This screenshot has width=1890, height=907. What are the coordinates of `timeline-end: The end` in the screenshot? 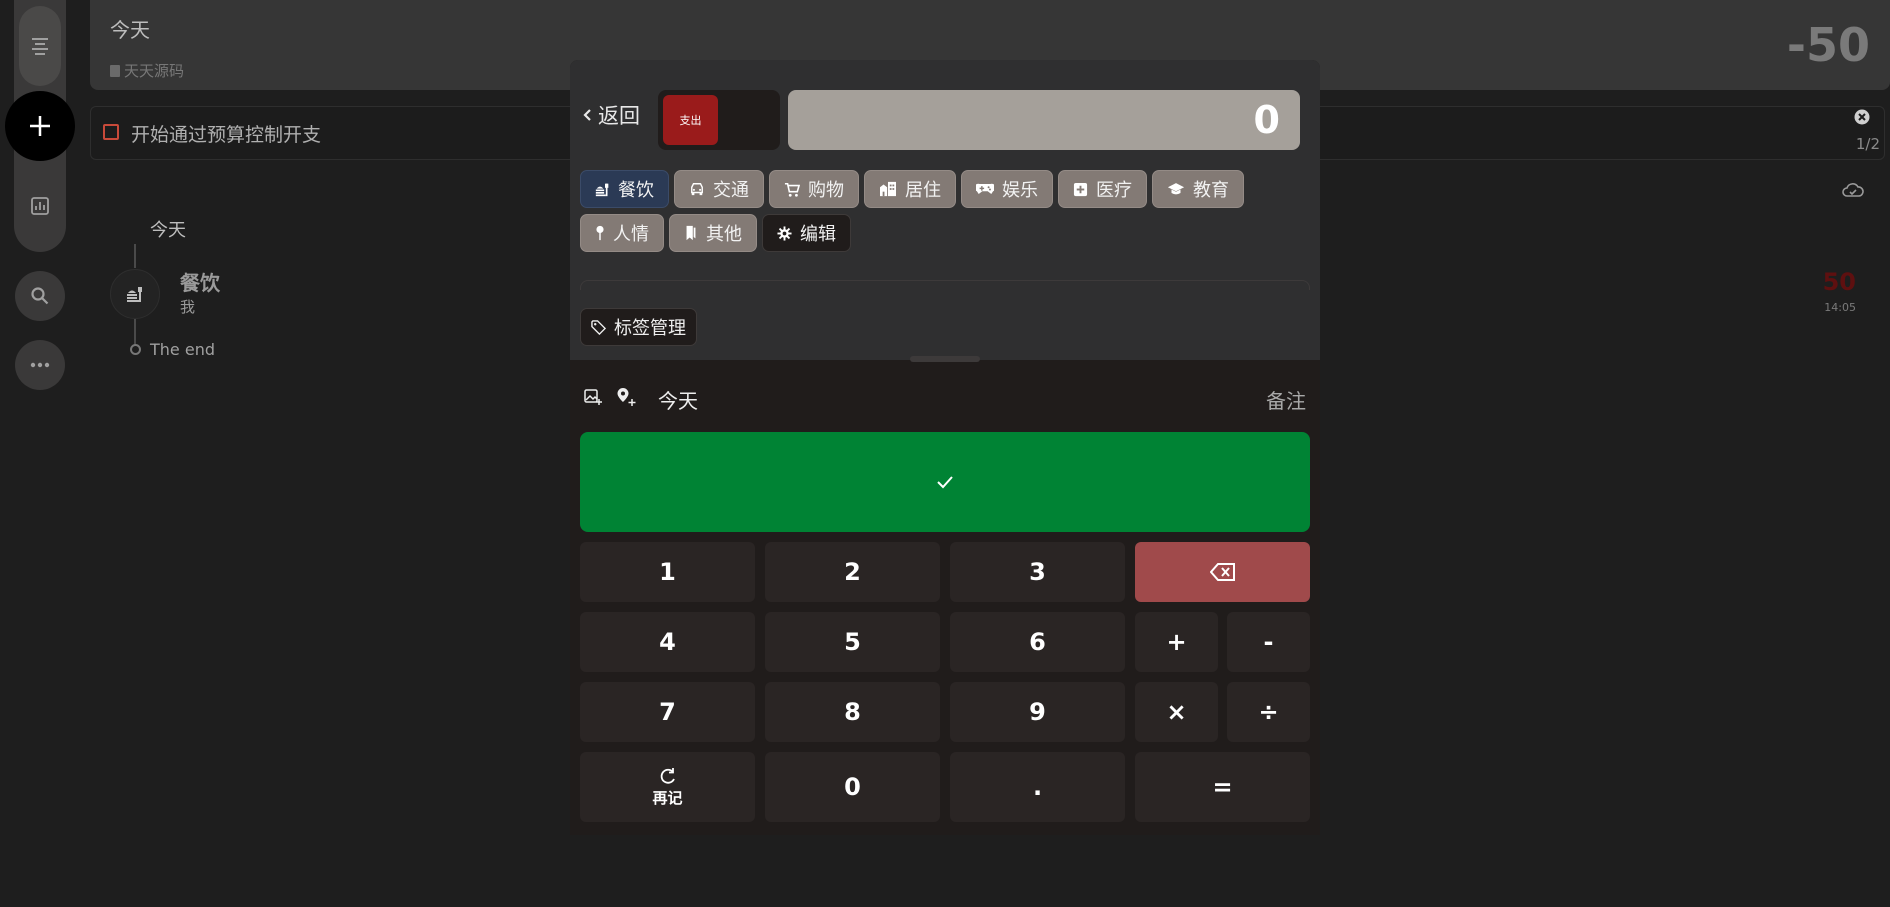 It's located at (182, 349).